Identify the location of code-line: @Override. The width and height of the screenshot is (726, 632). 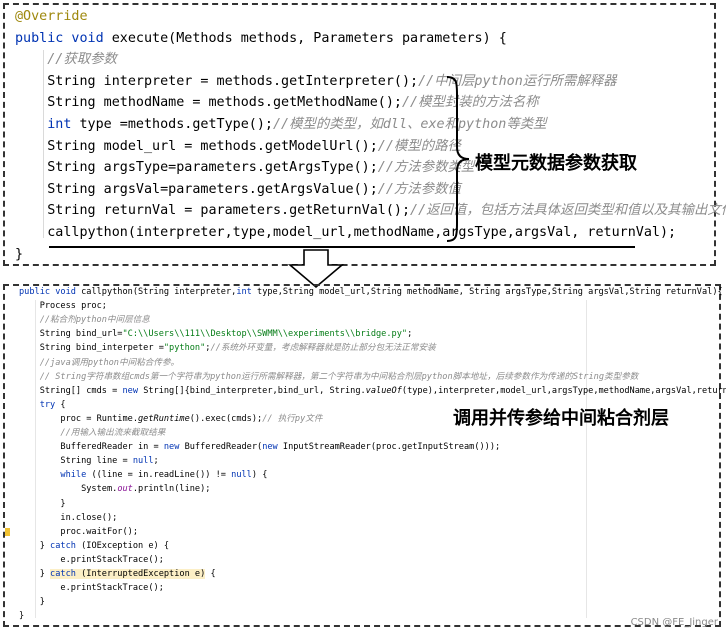
(51, 17).